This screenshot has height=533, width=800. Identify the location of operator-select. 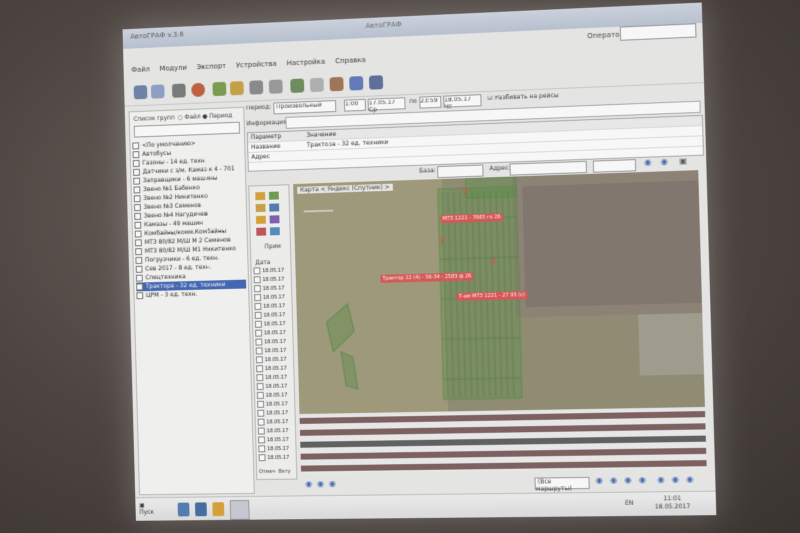
(658, 32).